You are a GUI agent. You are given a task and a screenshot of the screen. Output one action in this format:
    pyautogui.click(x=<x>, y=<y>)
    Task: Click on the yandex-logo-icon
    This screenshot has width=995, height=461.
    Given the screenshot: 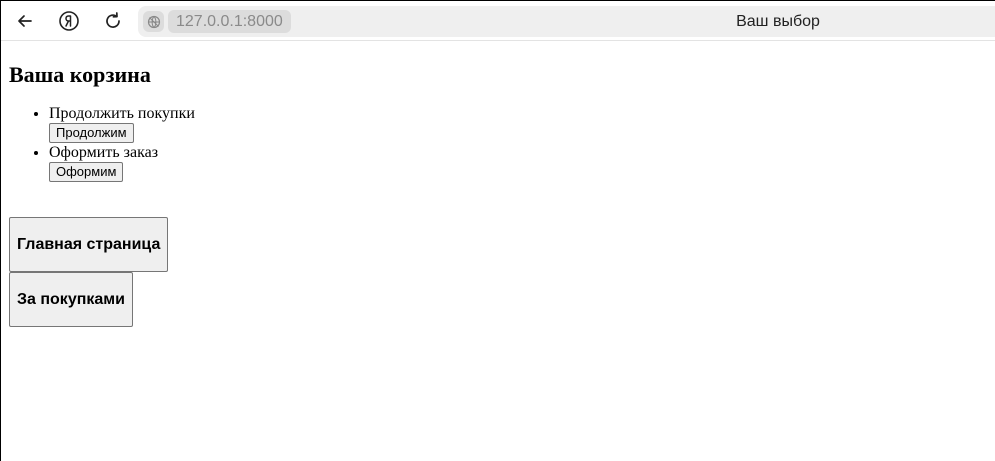 What is the action you would take?
    pyautogui.click(x=69, y=21)
    